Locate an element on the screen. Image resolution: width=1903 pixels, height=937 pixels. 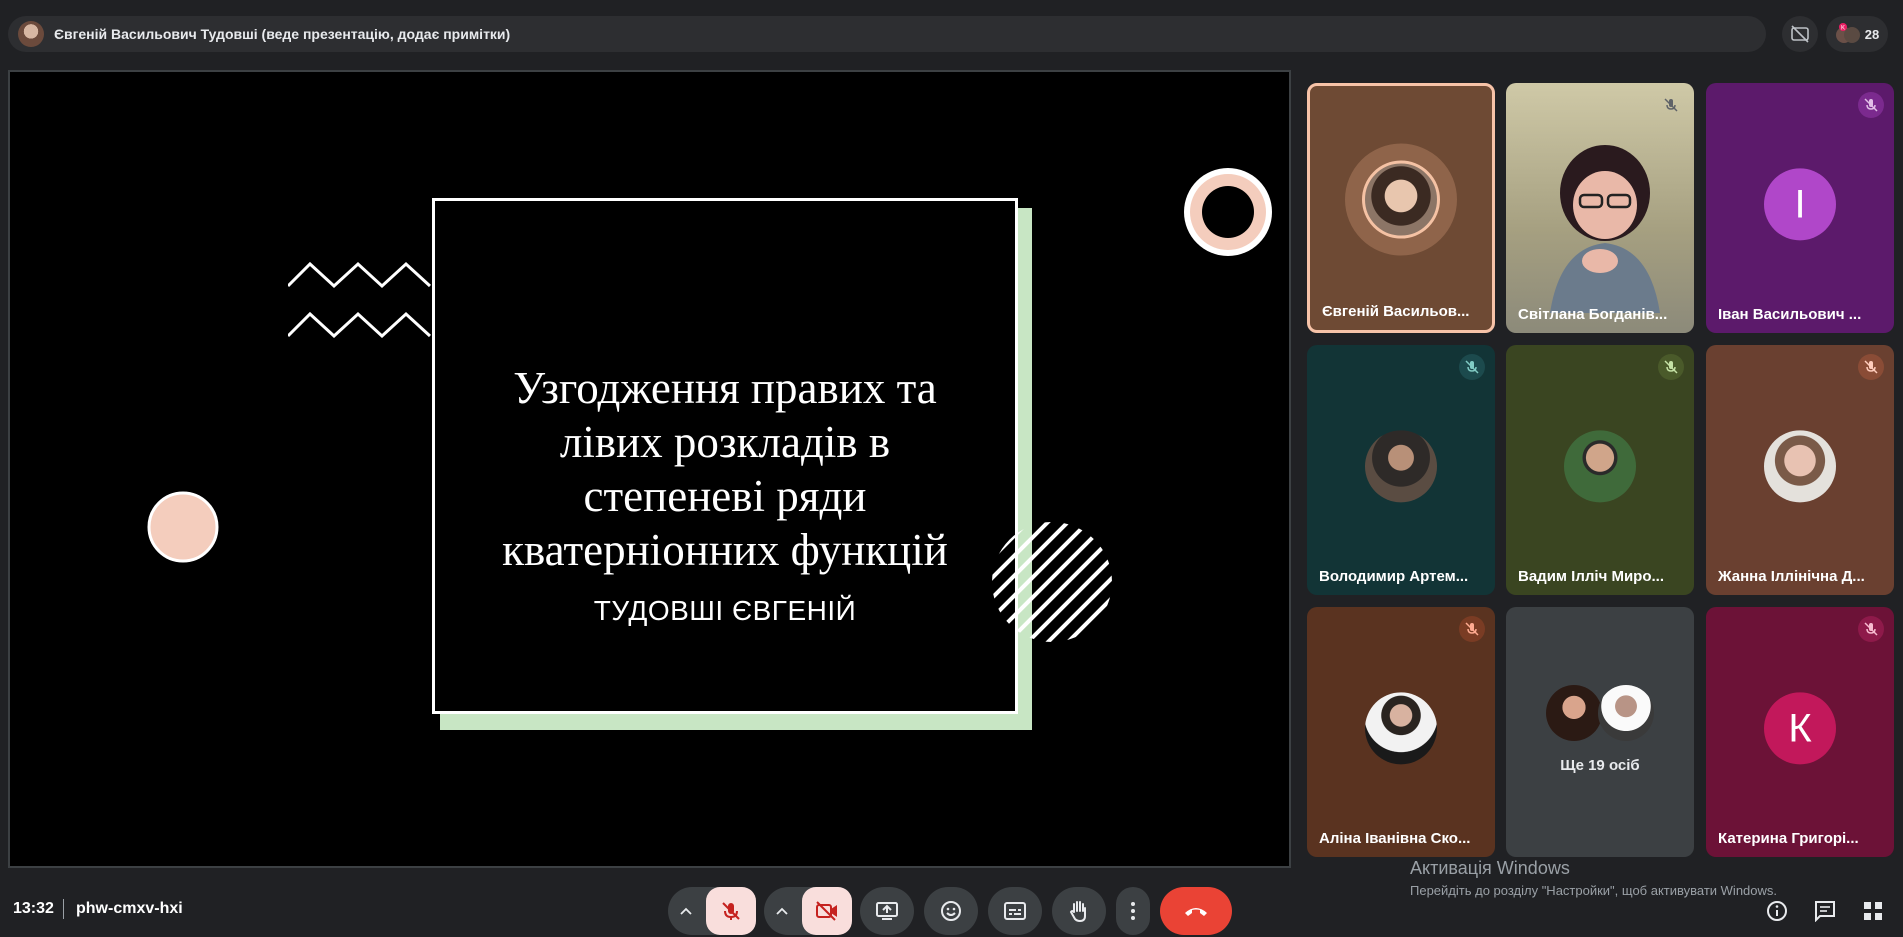
meeting-details-button is located at coordinates (1777, 911).